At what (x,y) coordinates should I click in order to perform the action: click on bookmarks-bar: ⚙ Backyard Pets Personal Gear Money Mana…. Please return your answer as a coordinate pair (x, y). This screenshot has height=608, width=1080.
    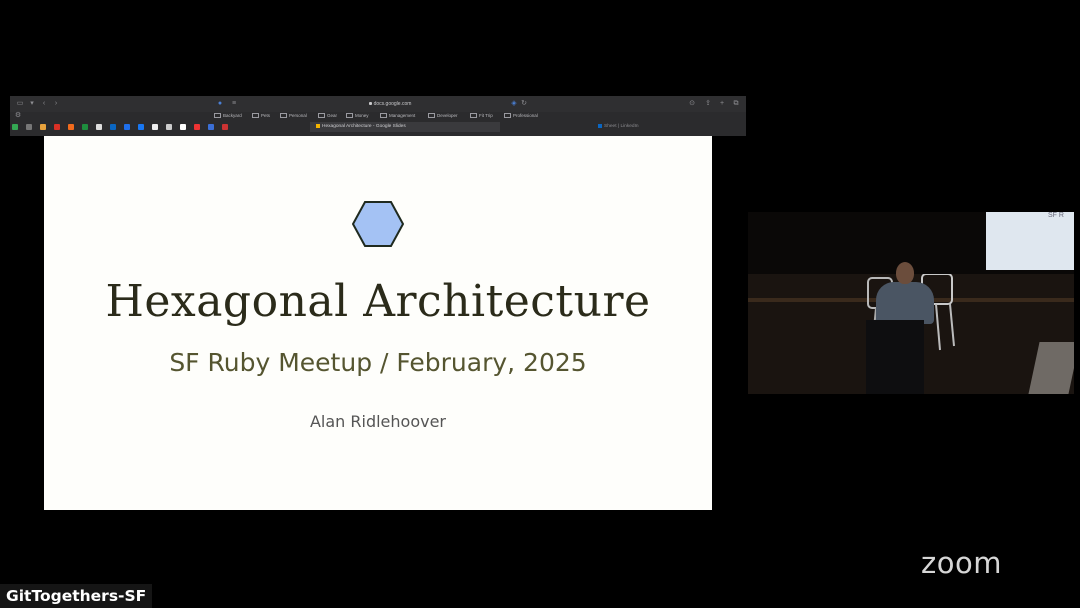
    Looking at the image, I should click on (378, 116).